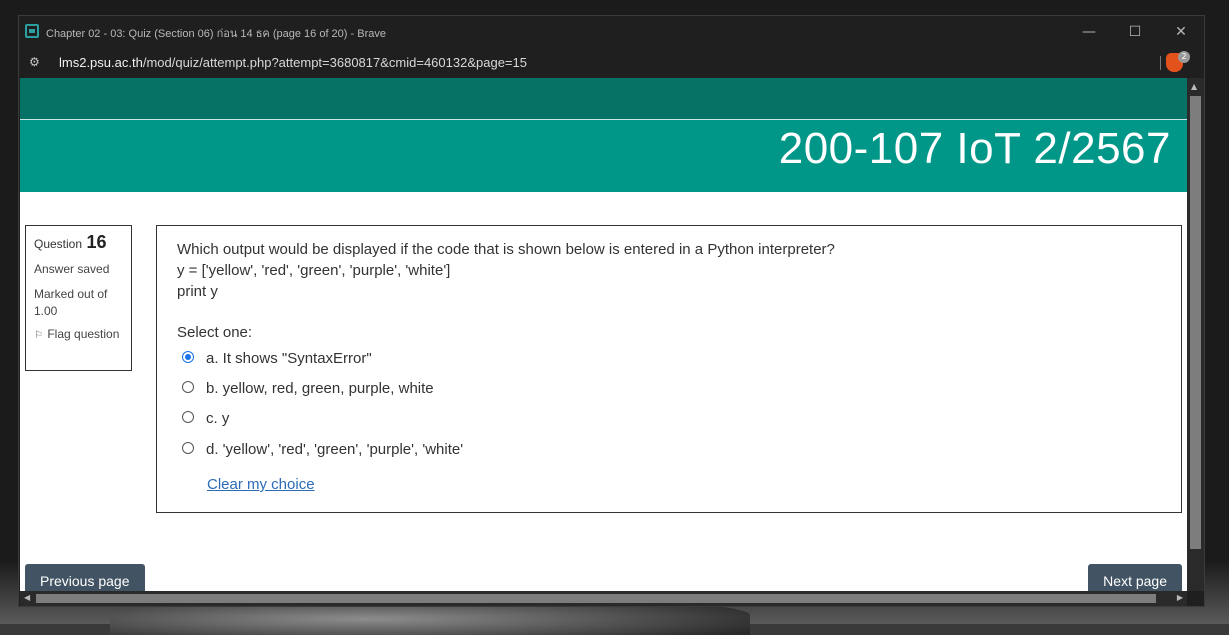  What do you see at coordinates (1195, 322) in the screenshot?
I see `vertical-scroll-thumb` at bounding box center [1195, 322].